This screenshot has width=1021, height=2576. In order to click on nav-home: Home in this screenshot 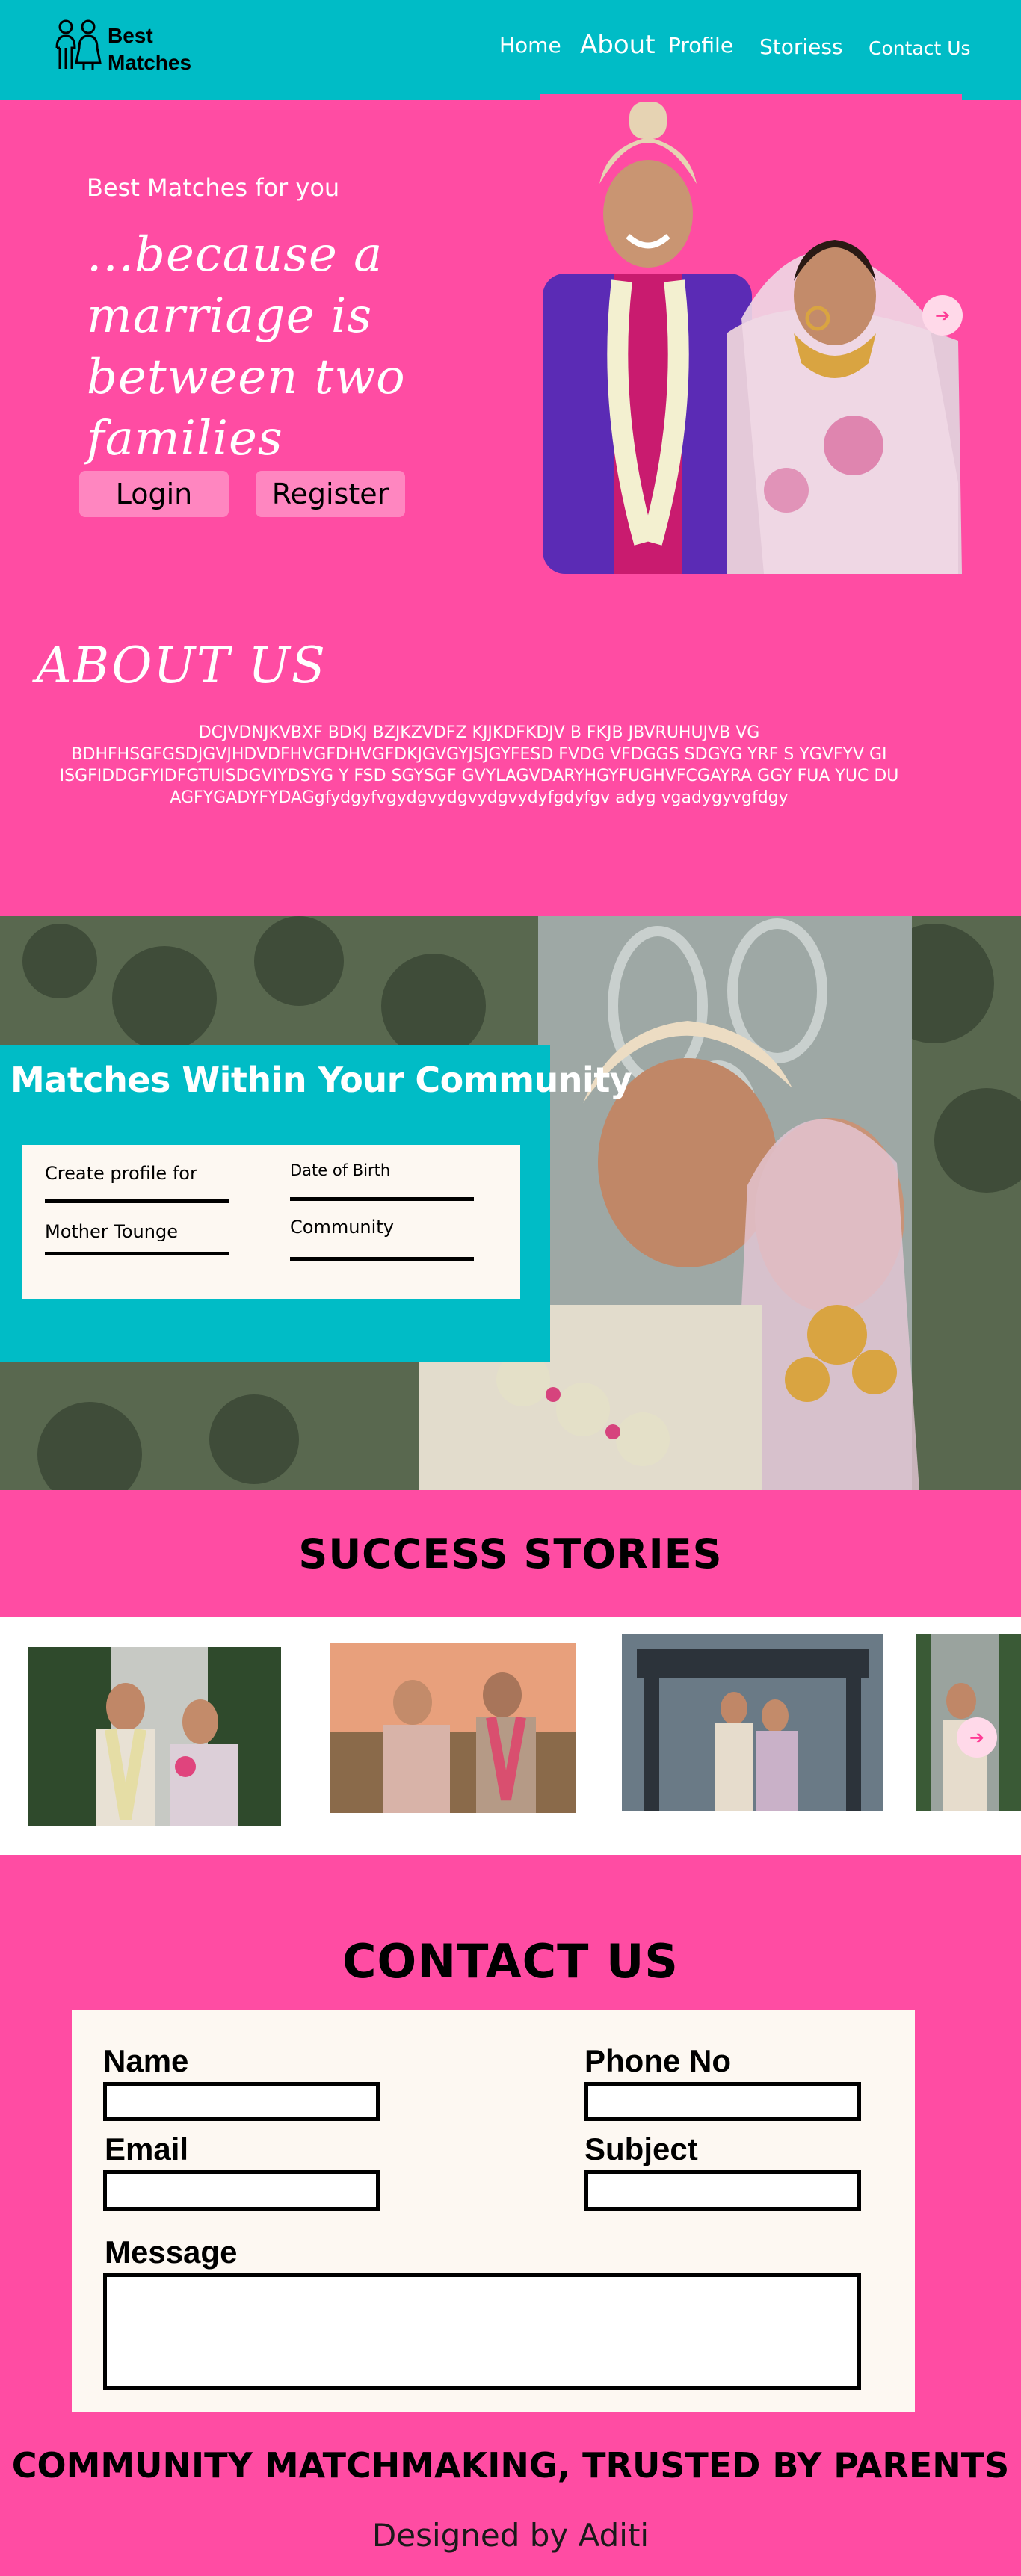, I will do `click(530, 46)`.